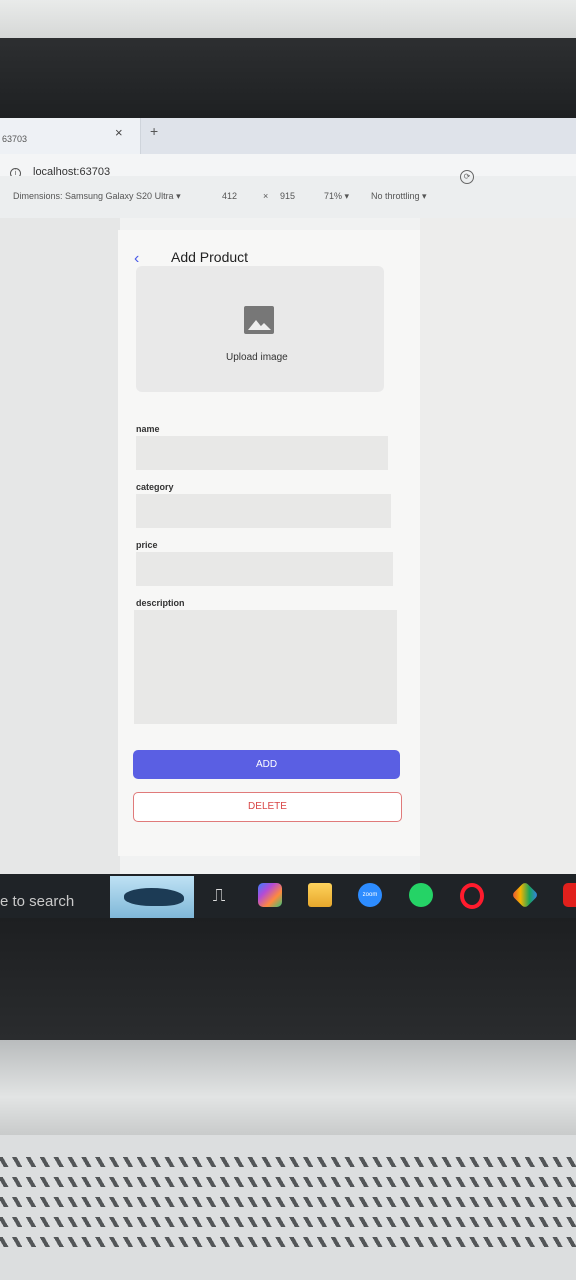 This screenshot has width=576, height=1280. I want to click on laptop-bezel-top, so click(288, 78).